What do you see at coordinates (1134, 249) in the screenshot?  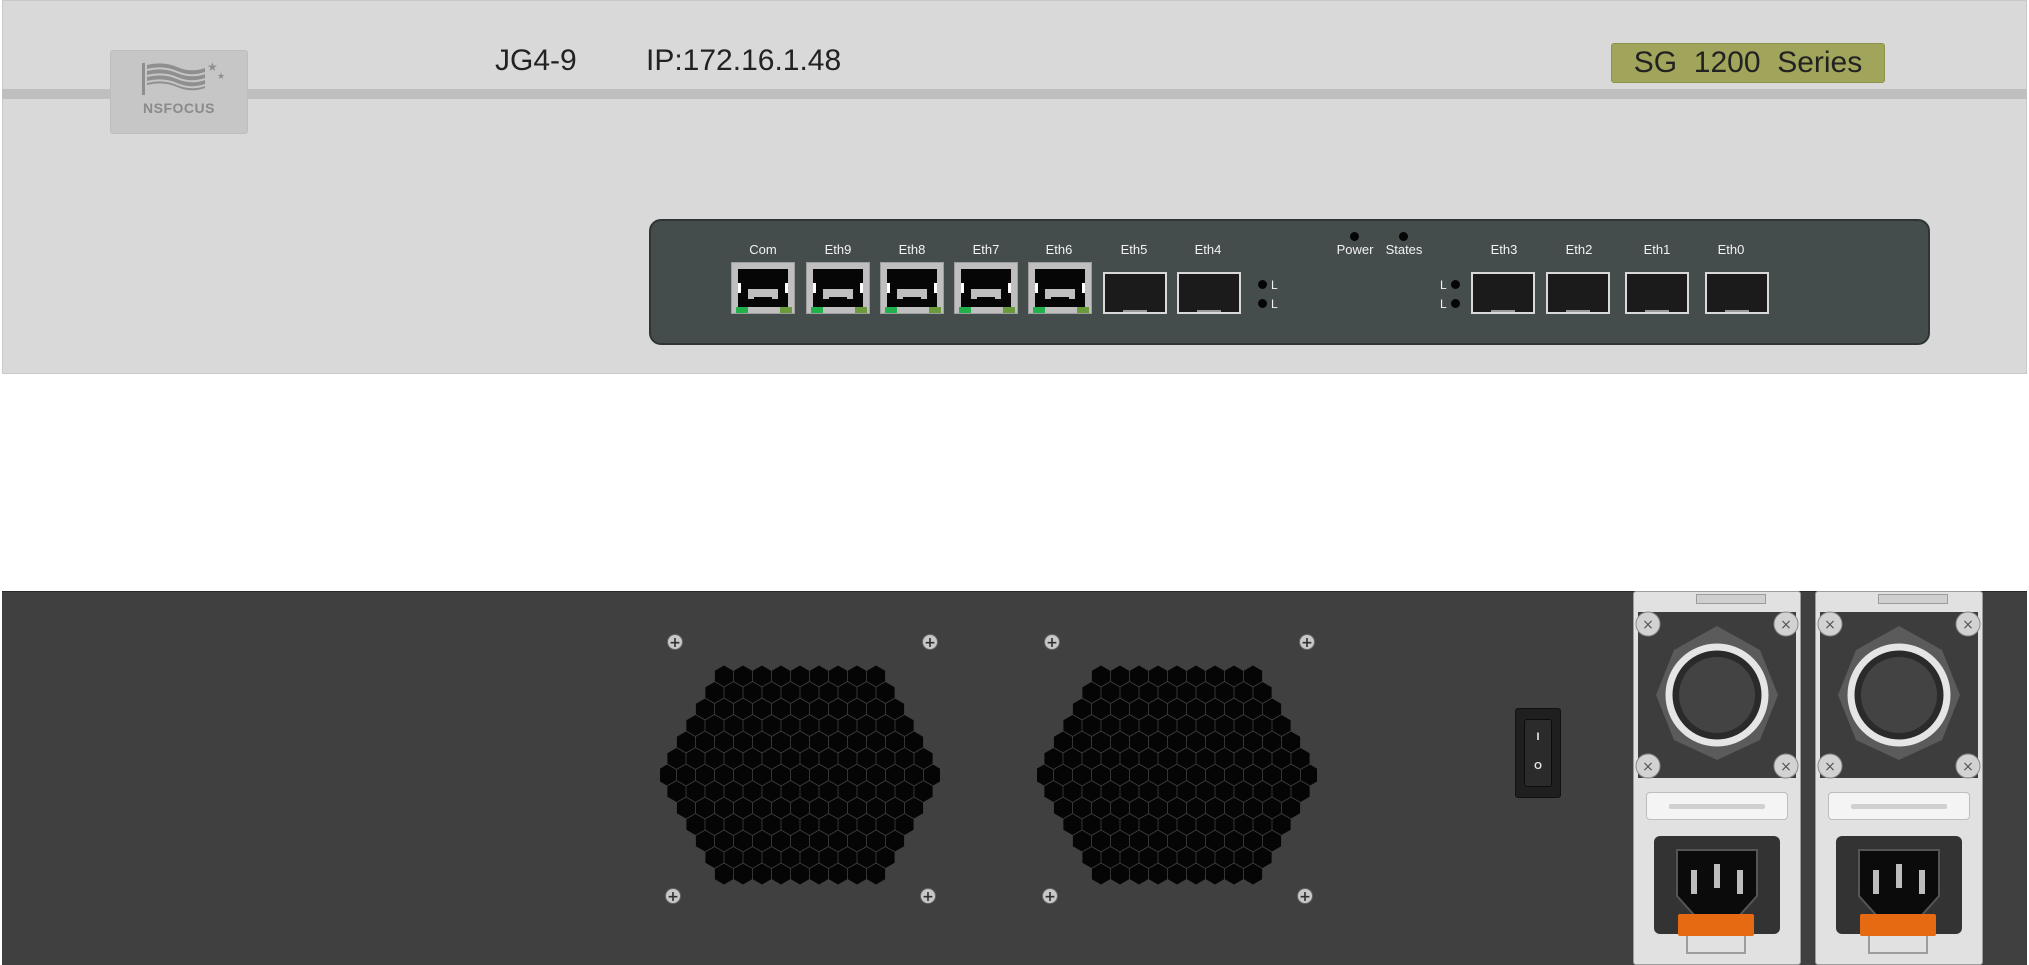 I see `port-label-eth5: Eth5` at bounding box center [1134, 249].